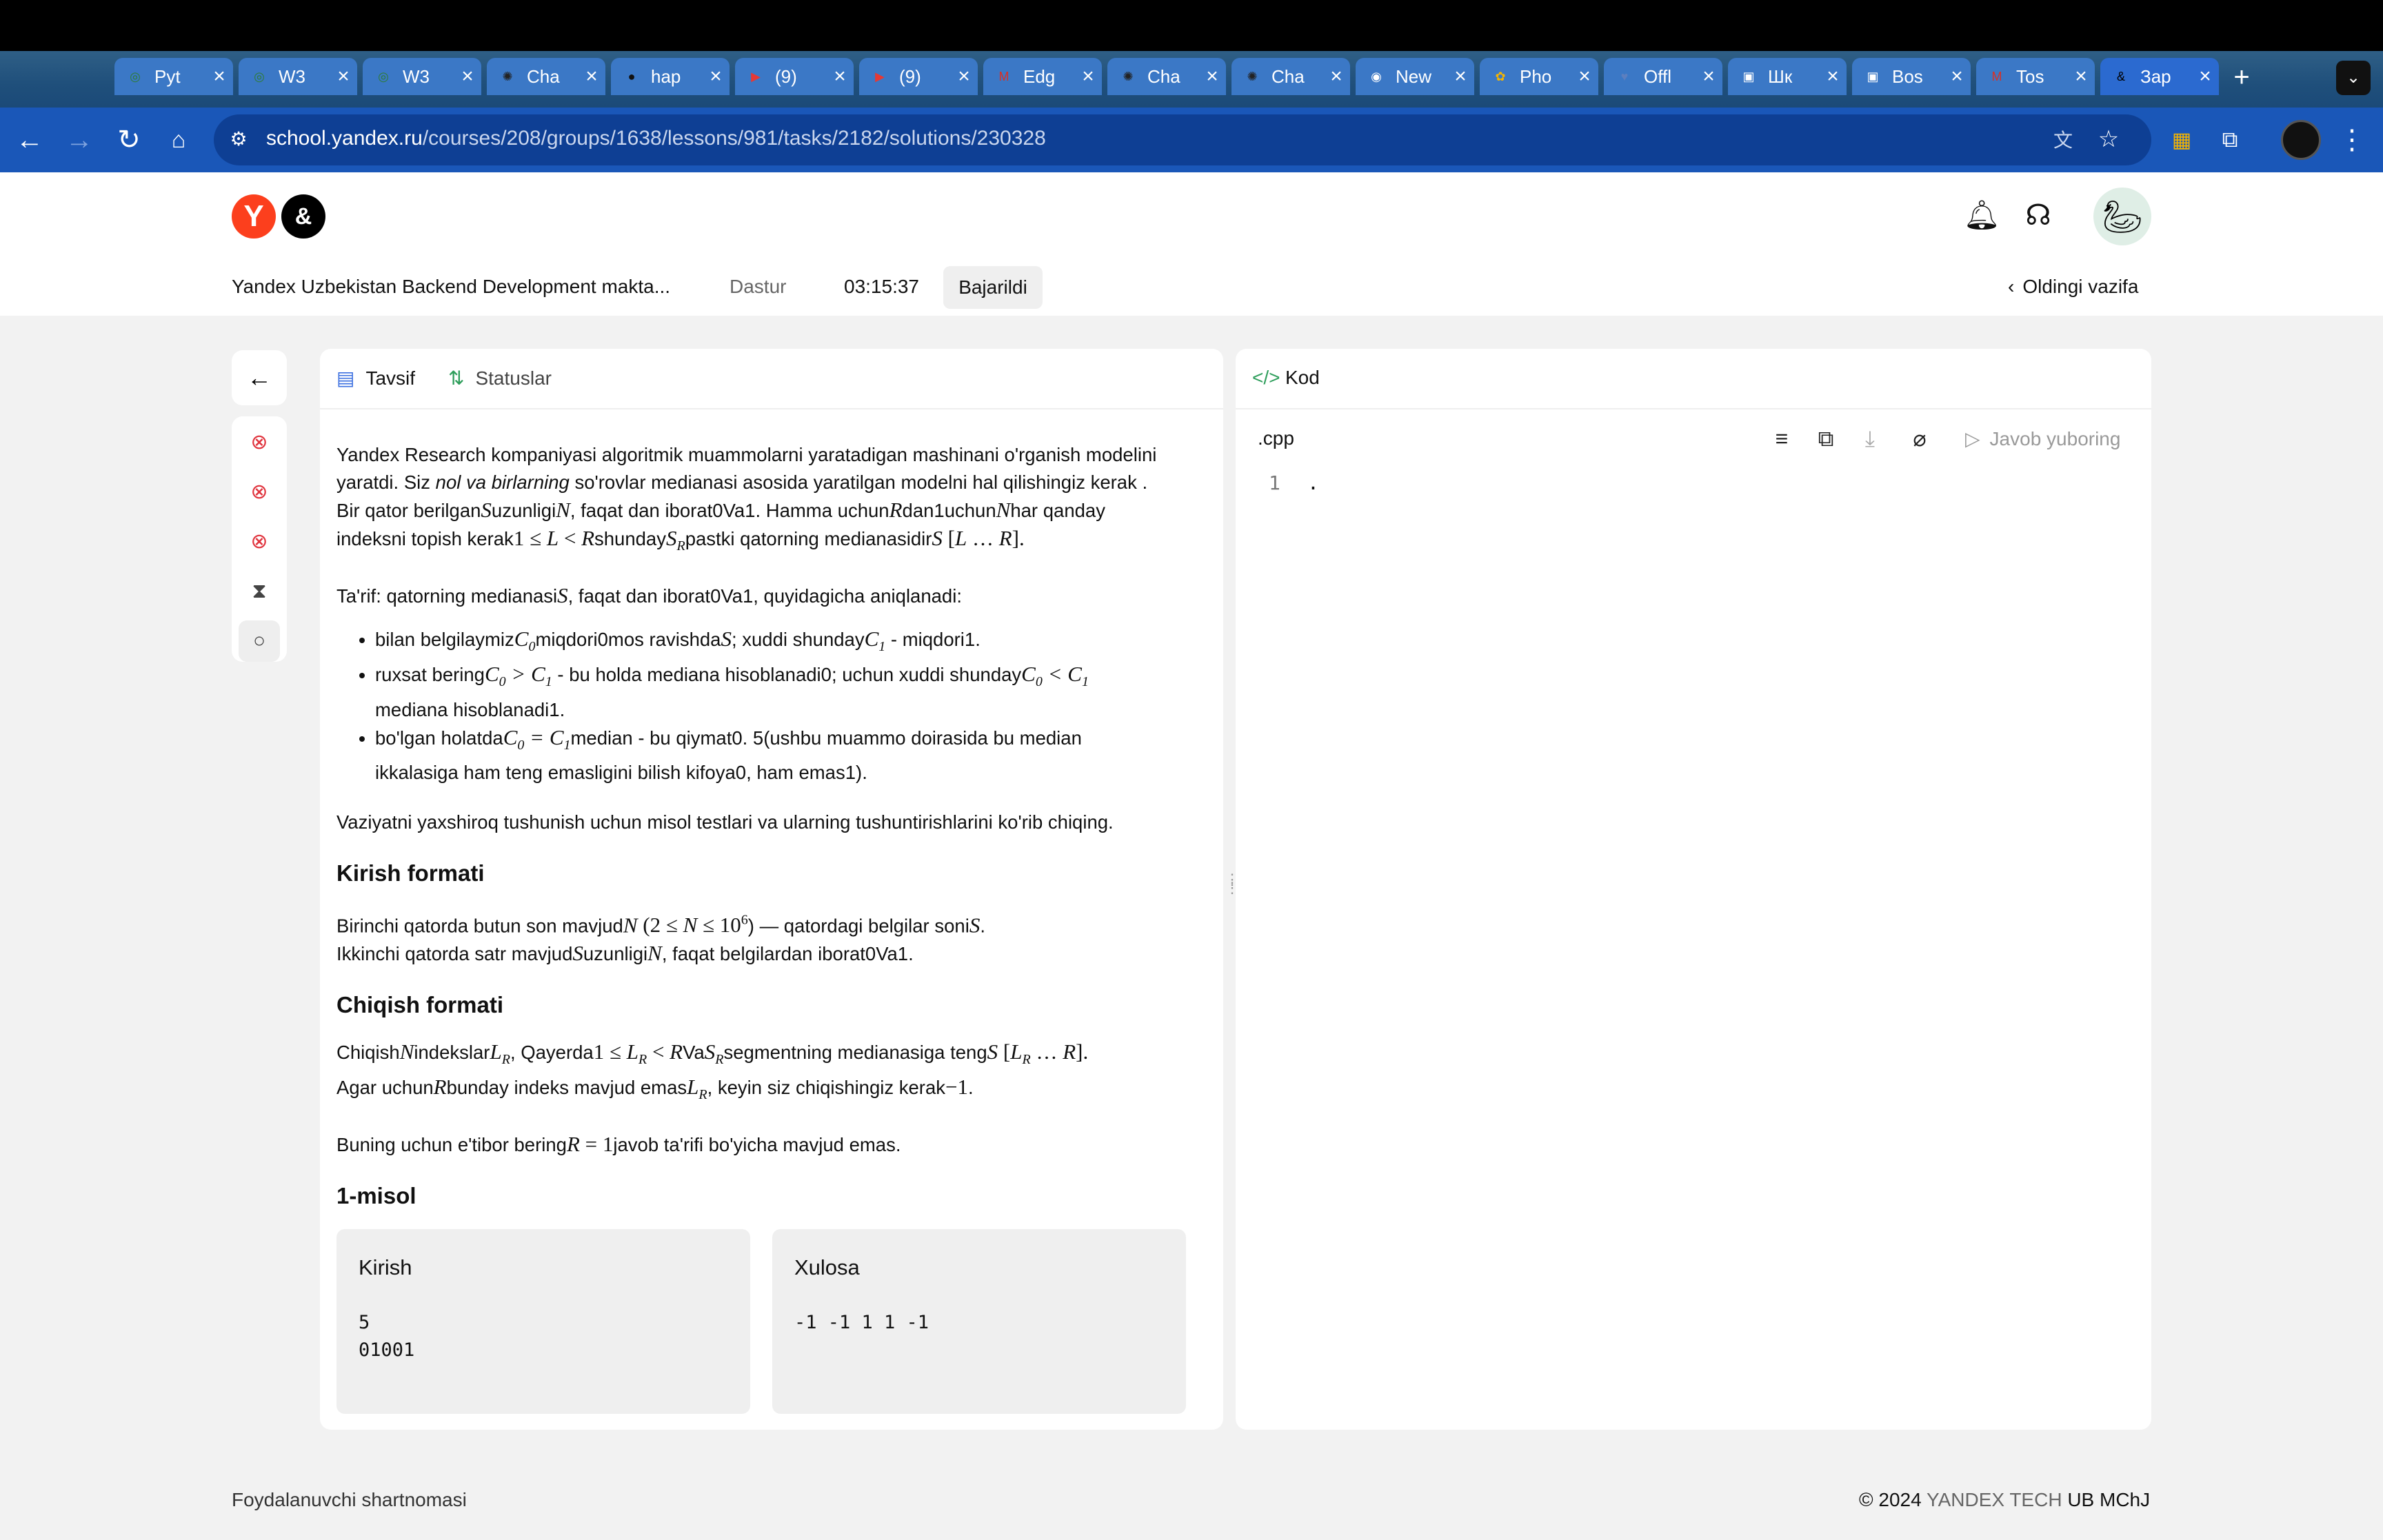 This screenshot has height=1540, width=2383. What do you see at coordinates (630, 539) in the screenshot?
I see `text: shunday` at bounding box center [630, 539].